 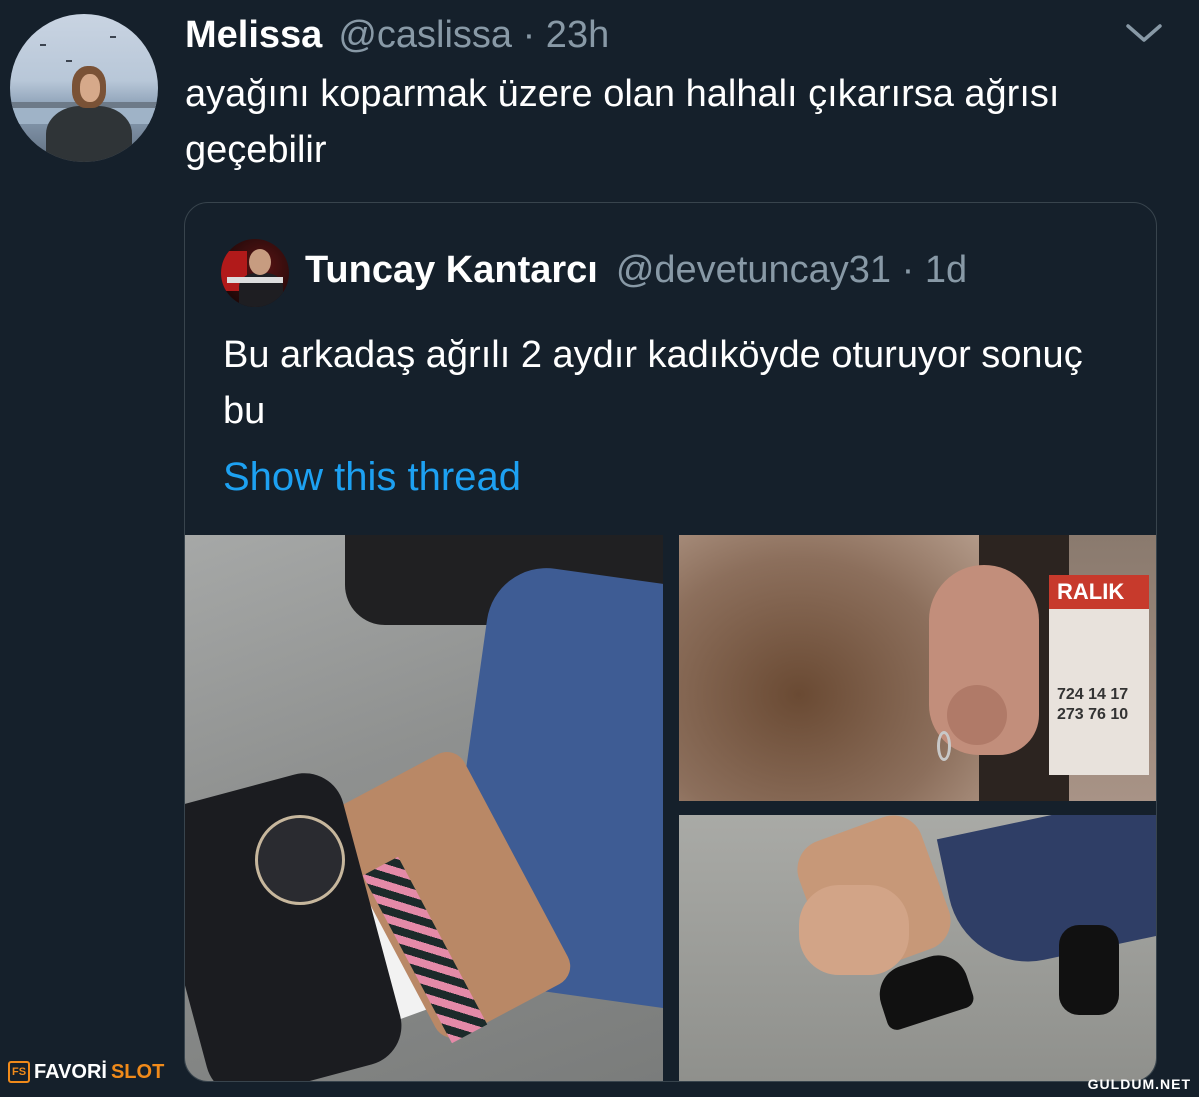 What do you see at coordinates (137, 1071) in the screenshot?
I see `watermark-text: SLOT` at bounding box center [137, 1071].